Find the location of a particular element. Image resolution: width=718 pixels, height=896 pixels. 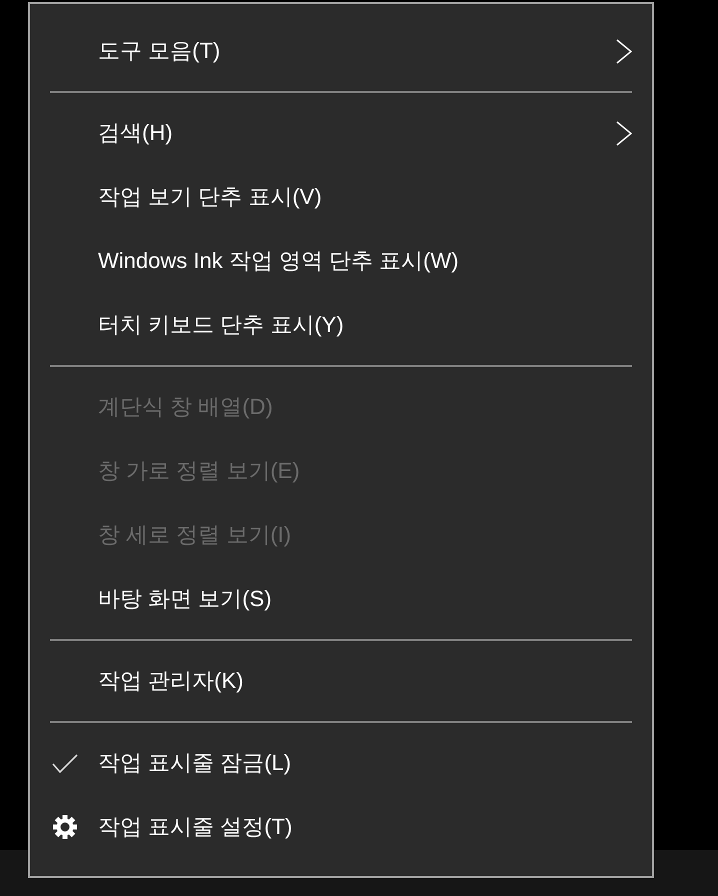

menu-item: Windows Ink 작업 영역 단추 표시(W) is located at coordinates (278, 261).